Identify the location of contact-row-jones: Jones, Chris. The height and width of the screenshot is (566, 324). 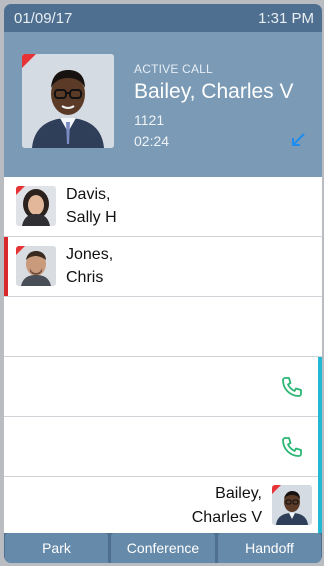
(163, 267).